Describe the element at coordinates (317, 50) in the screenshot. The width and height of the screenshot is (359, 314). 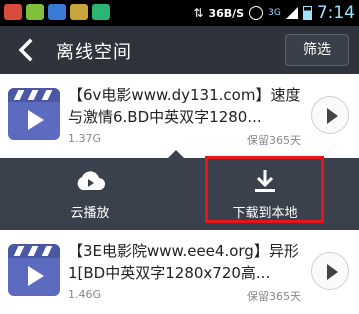
I see `filter-button: 筛选` at that location.